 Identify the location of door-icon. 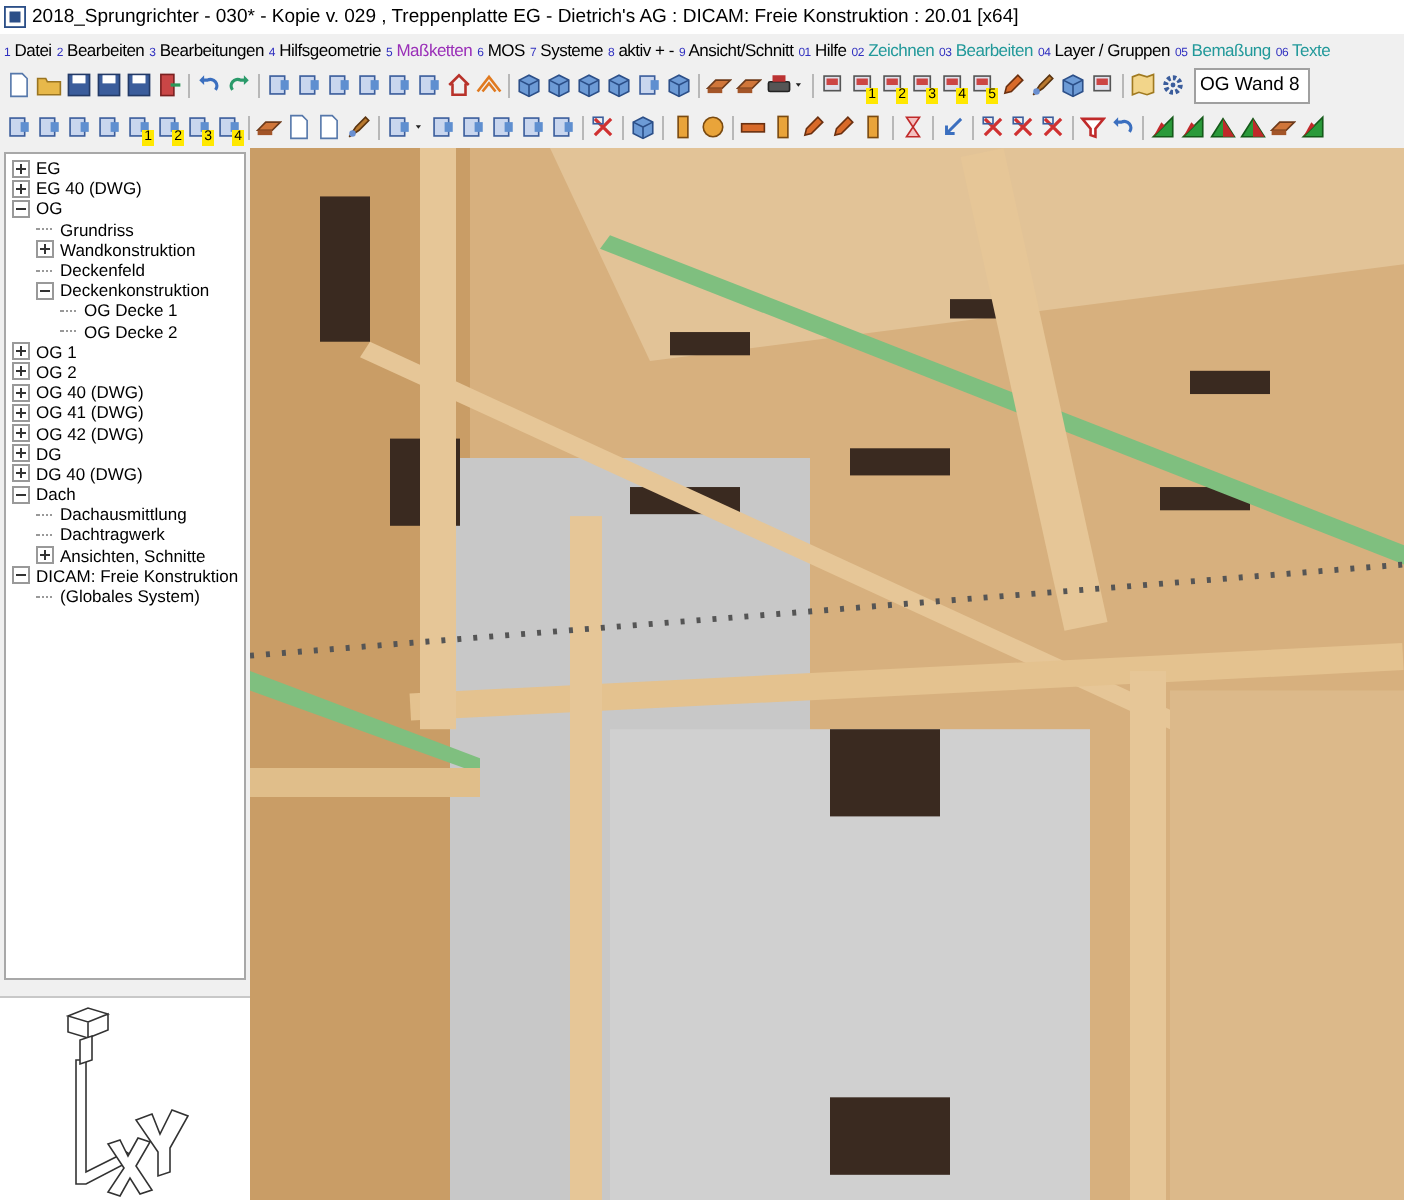
(169, 85).